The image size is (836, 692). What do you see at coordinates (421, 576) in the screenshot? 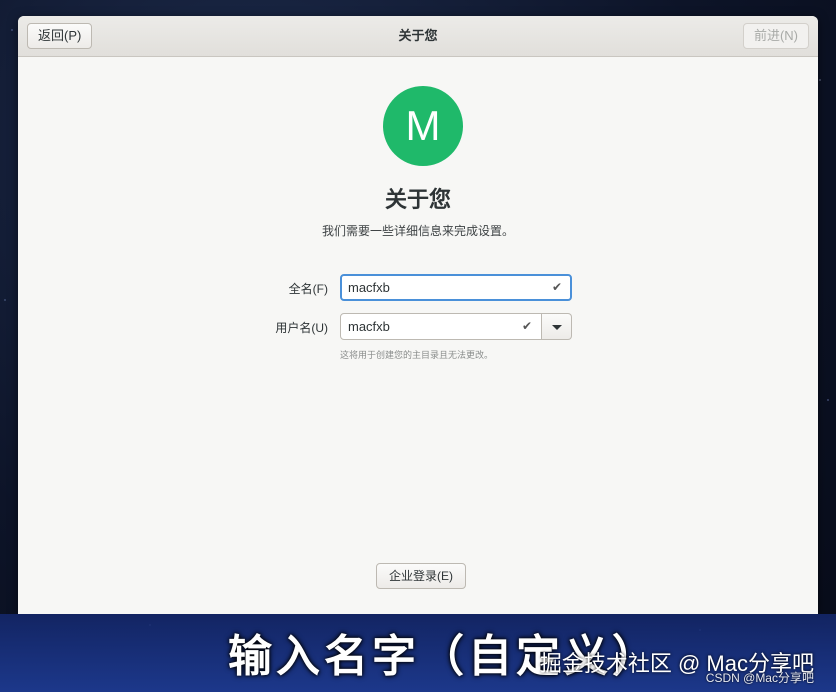
I see `enterprise-login-button: 企业登录(E)` at bounding box center [421, 576].